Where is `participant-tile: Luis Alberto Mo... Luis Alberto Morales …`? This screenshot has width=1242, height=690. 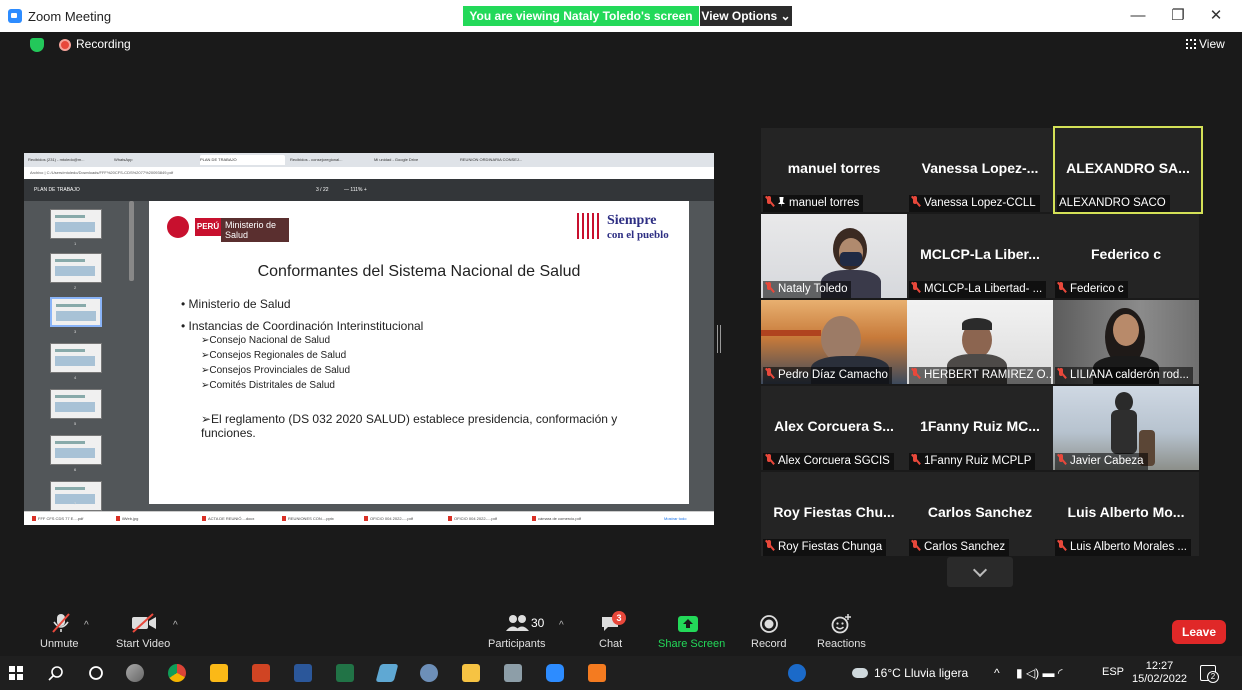
participant-tile: Luis Alberto Mo... Luis Alberto Morales … is located at coordinates (1126, 514).